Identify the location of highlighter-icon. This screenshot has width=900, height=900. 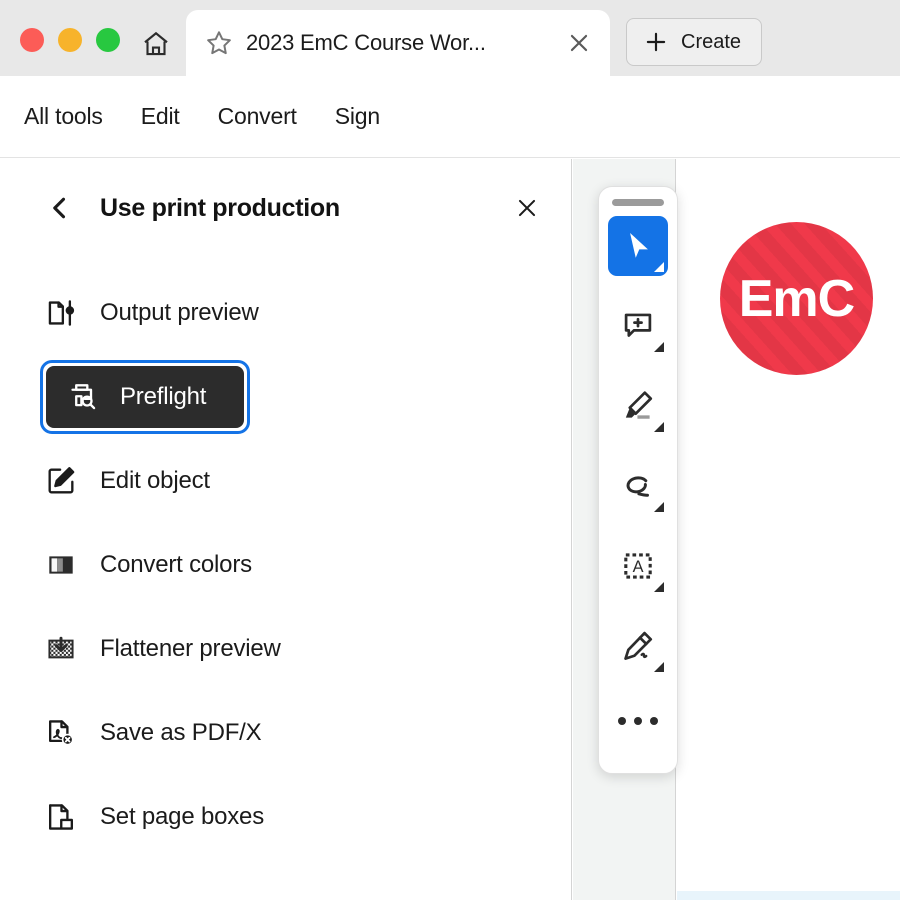
(639, 405).